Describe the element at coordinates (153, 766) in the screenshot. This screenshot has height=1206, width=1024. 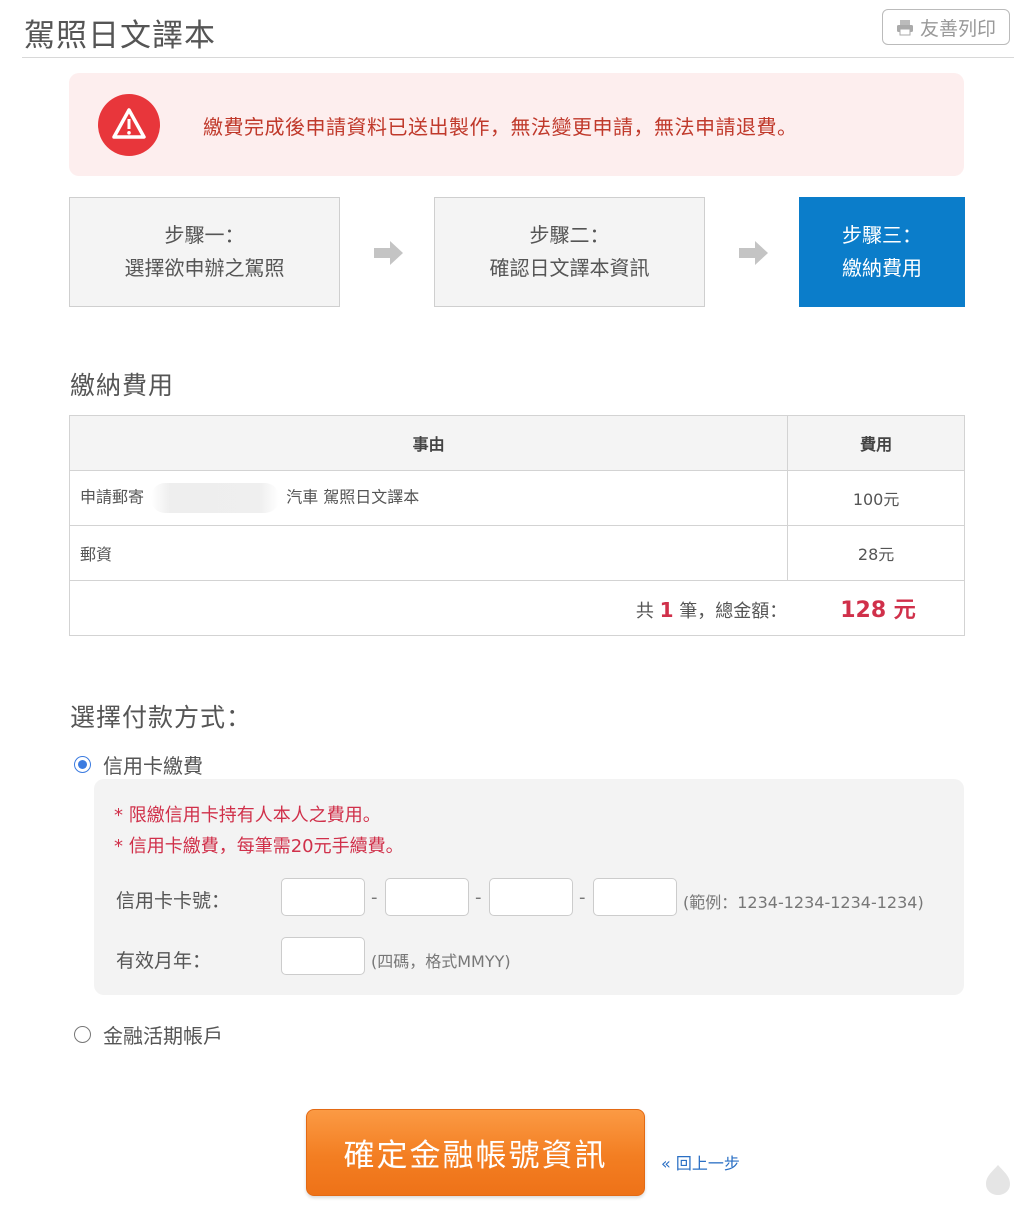
I see `payment-option-label: 信用卡繳費` at that location.